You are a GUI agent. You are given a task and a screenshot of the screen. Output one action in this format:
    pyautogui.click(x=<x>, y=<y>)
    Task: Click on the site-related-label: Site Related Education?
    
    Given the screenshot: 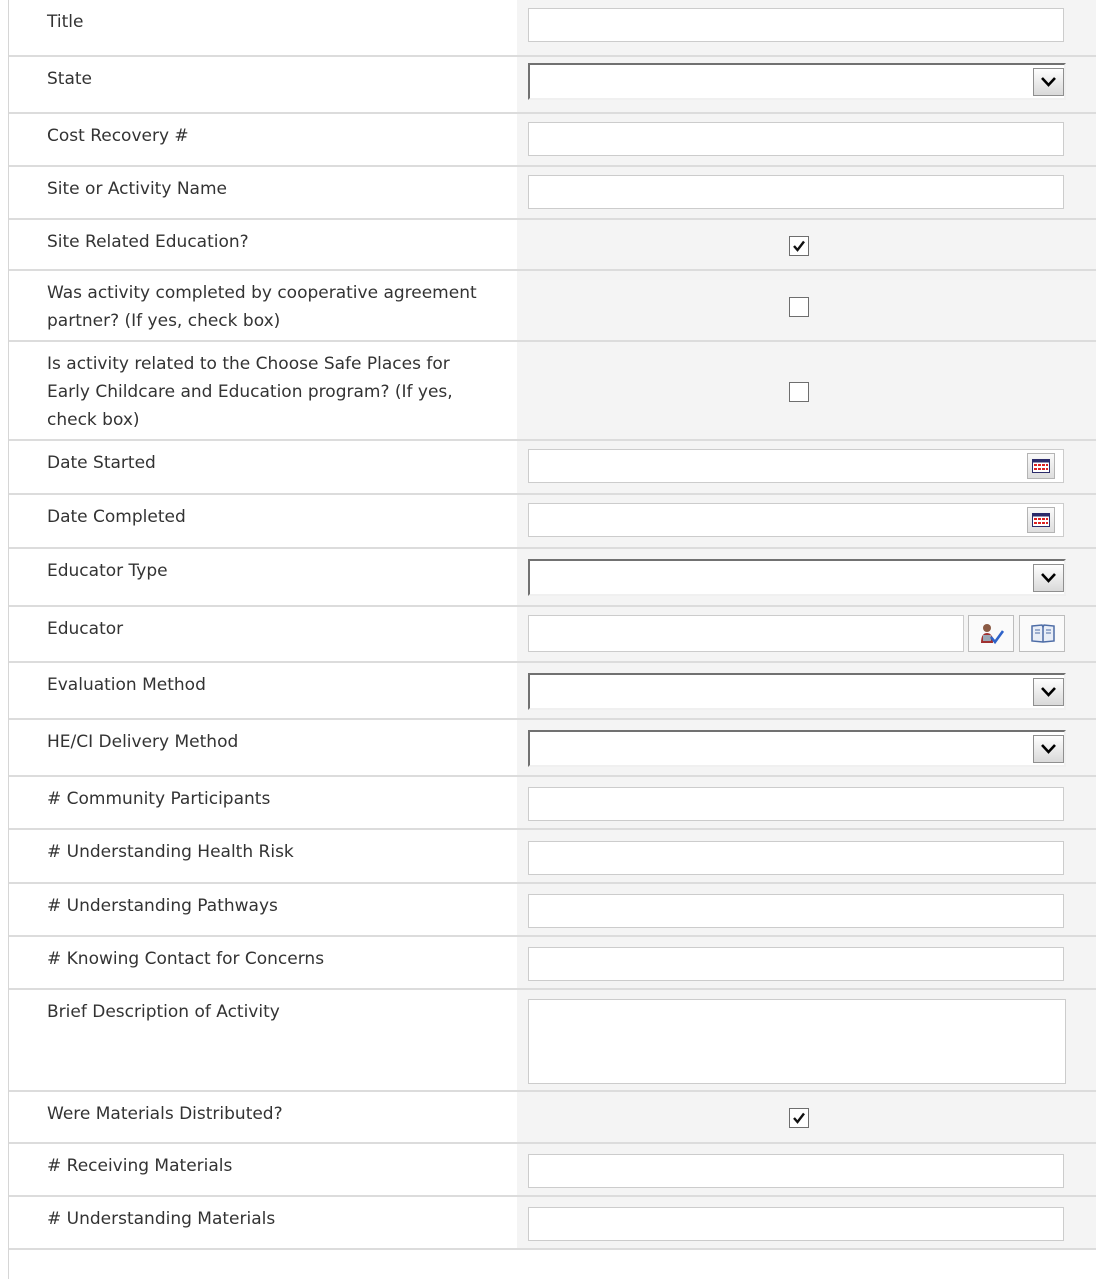 What is the action you would take?
    pyautogui.click(x=148, y=242)
    